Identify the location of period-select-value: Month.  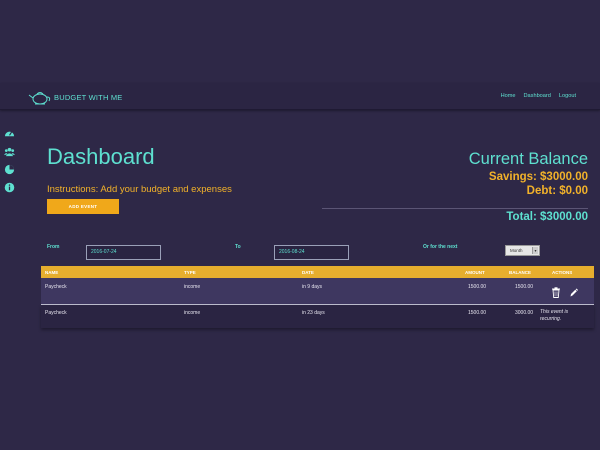
(516, 250).